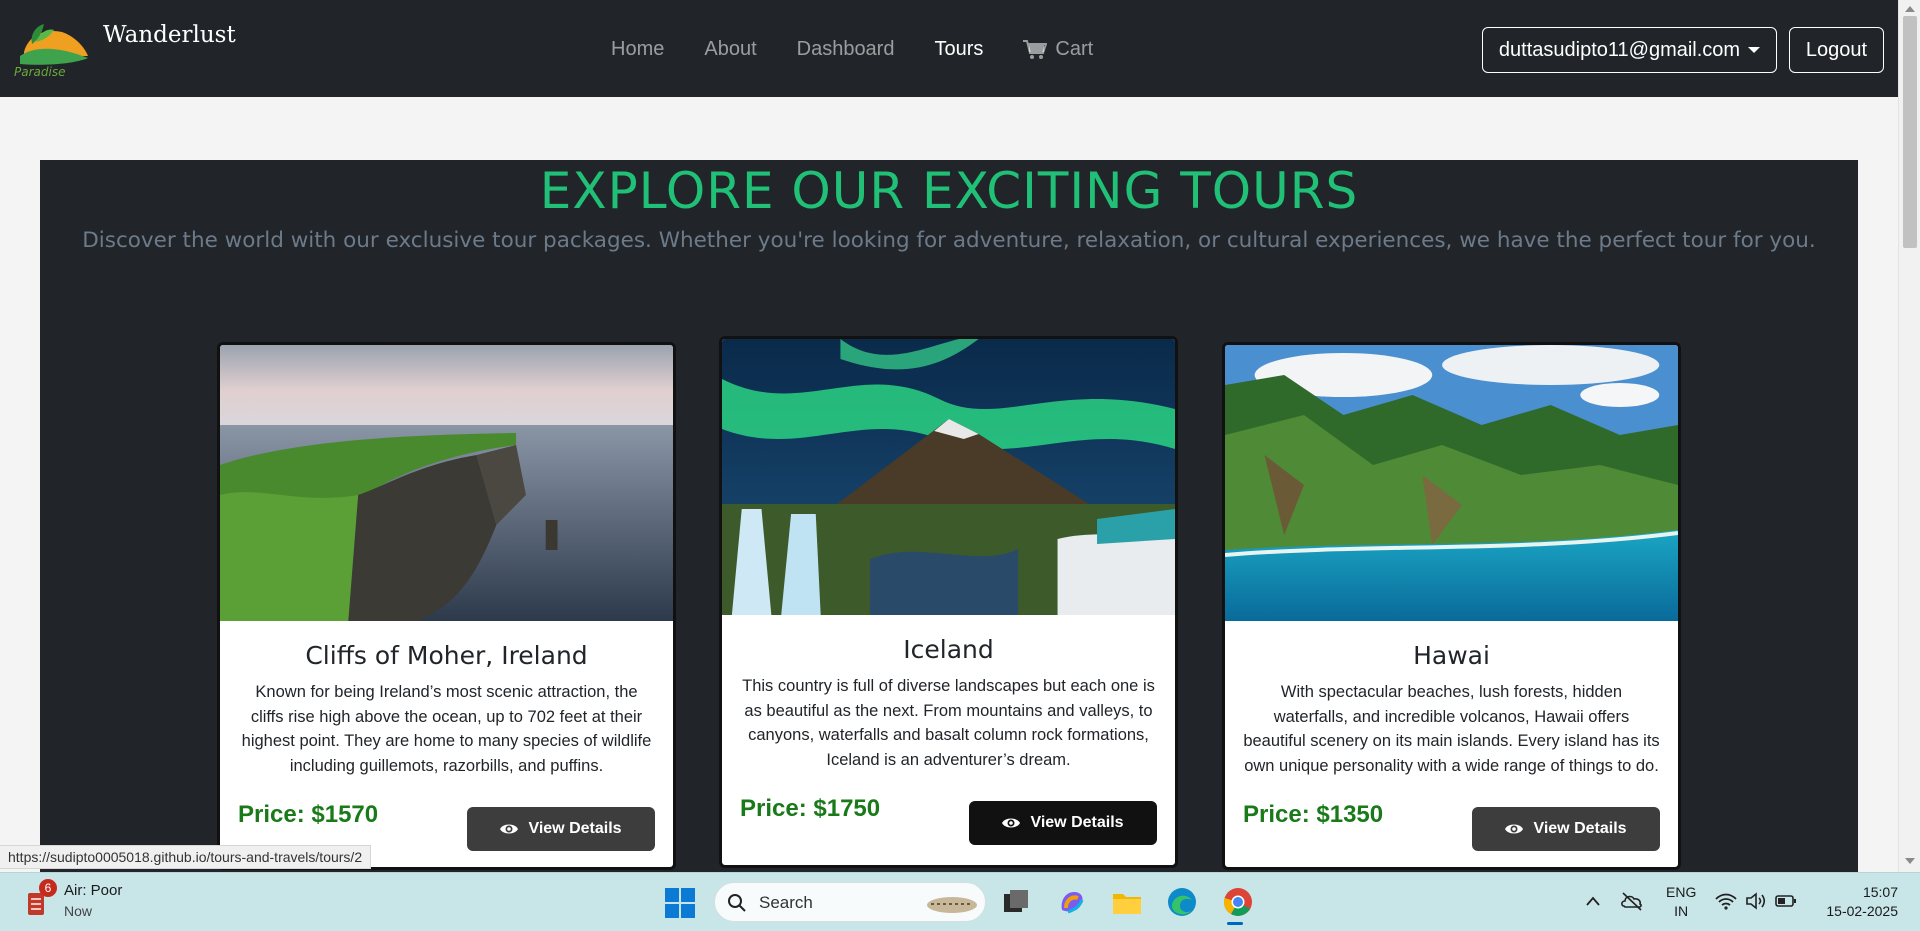 This screenshot has width=1920, height=931. I want to click on onedrive-offline-icon, so click(1632, 901).